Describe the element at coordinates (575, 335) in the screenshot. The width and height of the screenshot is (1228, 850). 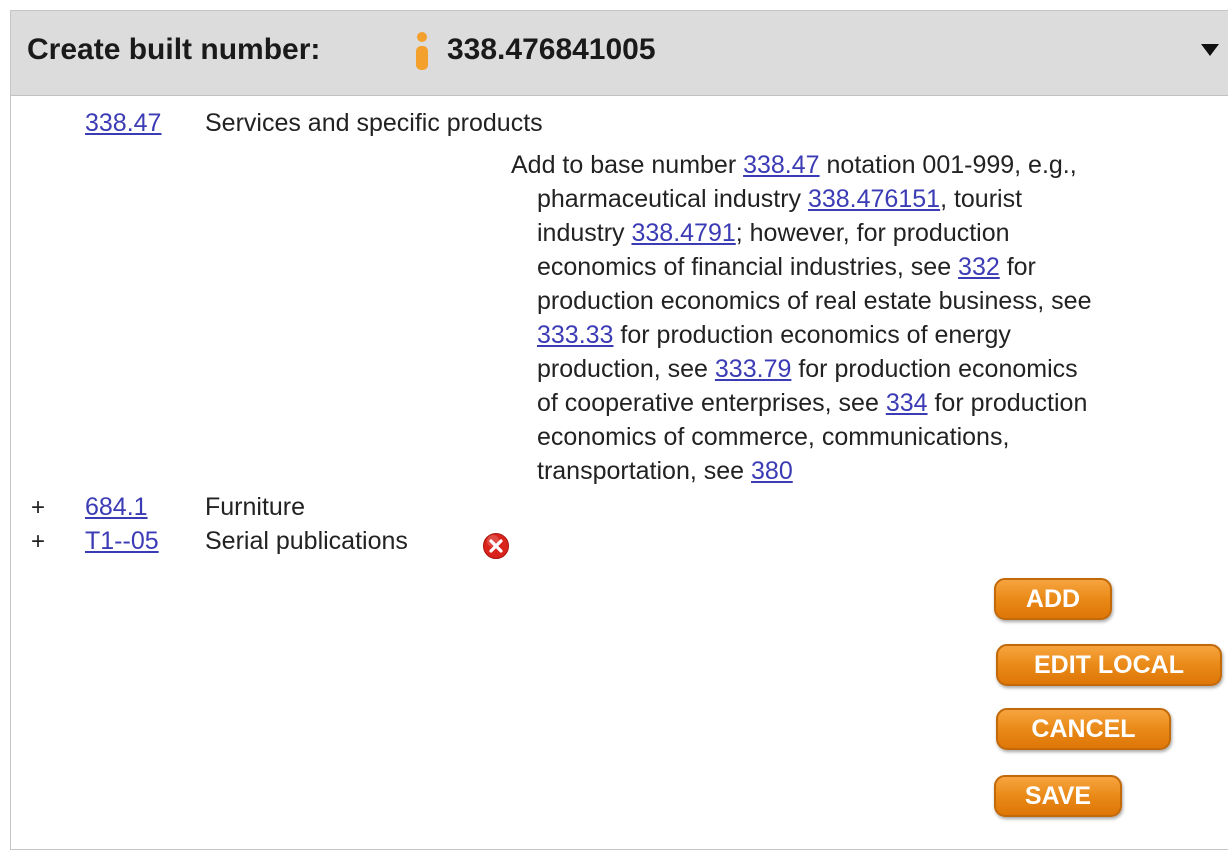
I see `note-link: 333.33` at that location.